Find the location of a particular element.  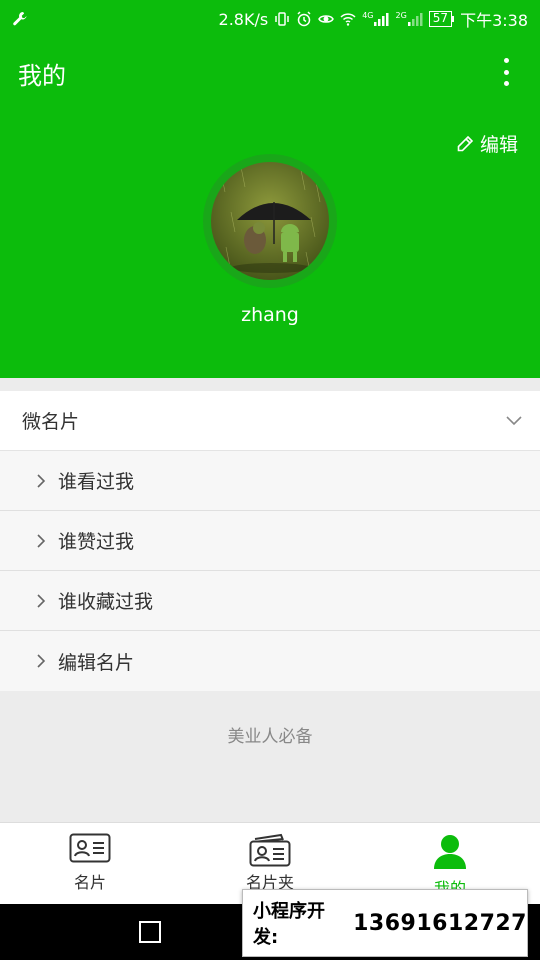

section-title: 微名片 is located at coordinates (51, 422).